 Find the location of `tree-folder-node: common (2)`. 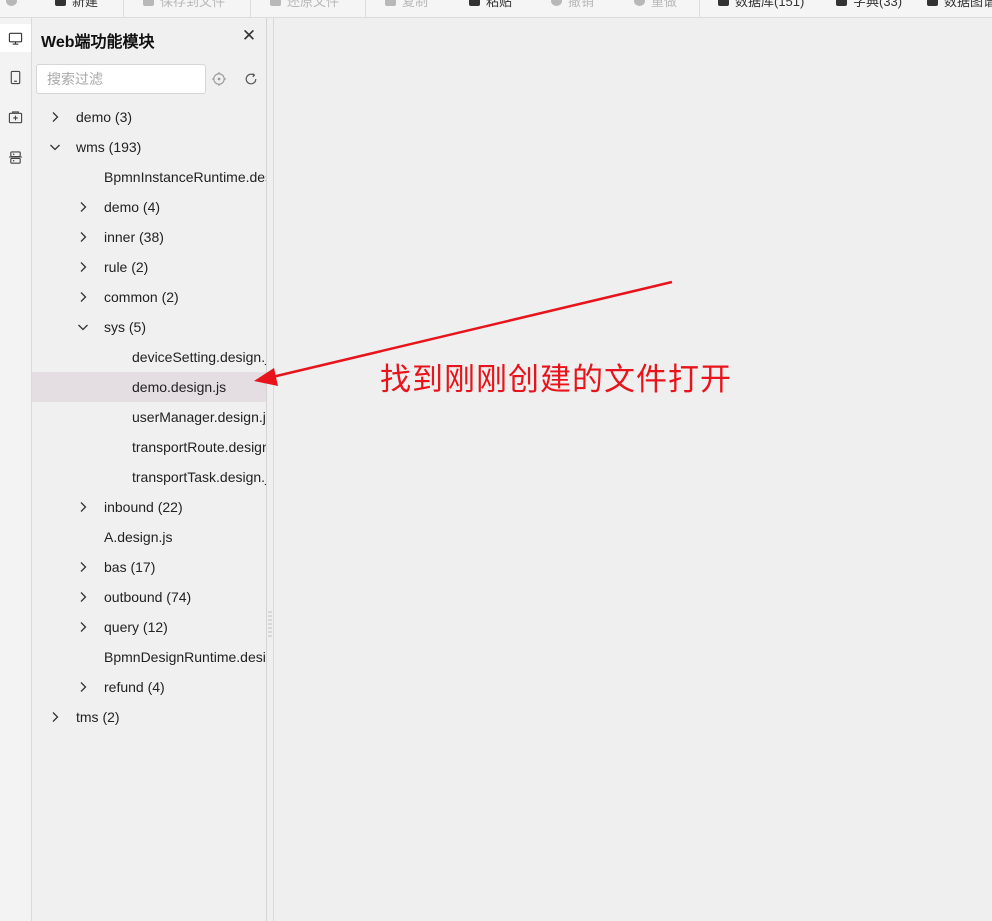

tree-folder-node: common (2) is located at coordinates (149, 297).